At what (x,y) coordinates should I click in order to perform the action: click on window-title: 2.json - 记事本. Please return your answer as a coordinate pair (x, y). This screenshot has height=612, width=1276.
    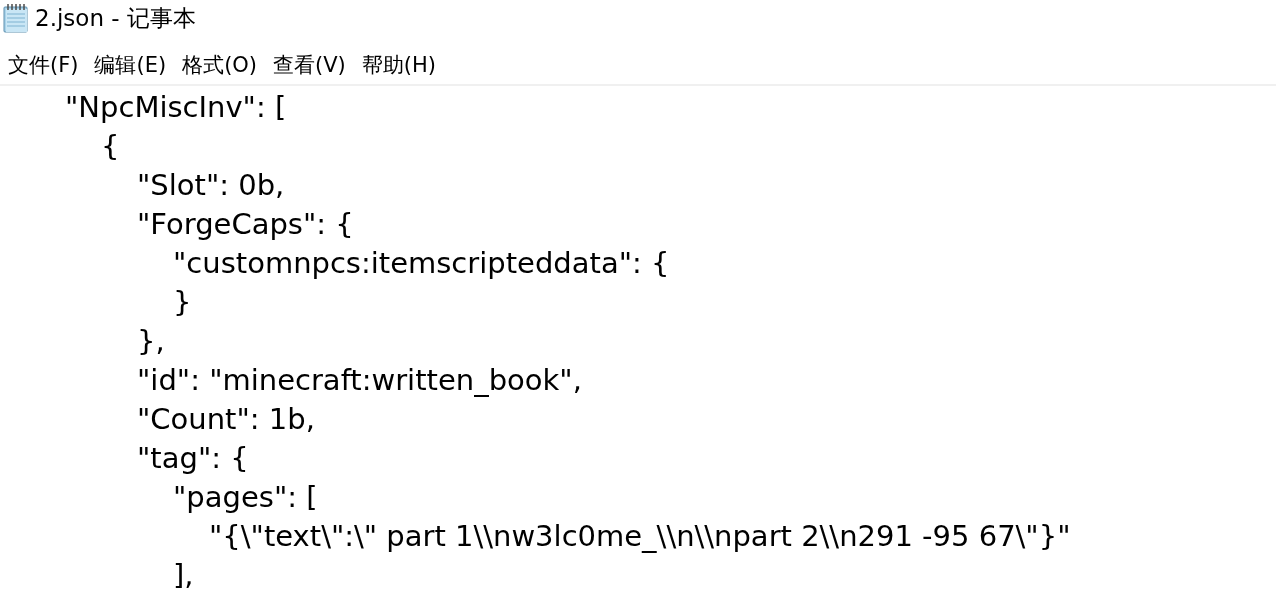
    Looking at the image, I should click on (115, 18).